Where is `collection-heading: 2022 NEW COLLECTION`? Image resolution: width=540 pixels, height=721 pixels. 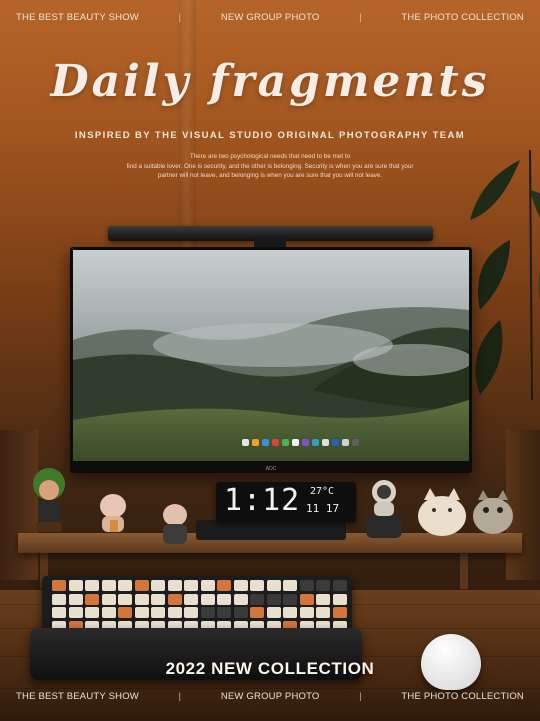
collection-heading: 2022 NEW COLLECTION is located at coordinates (270, 668).